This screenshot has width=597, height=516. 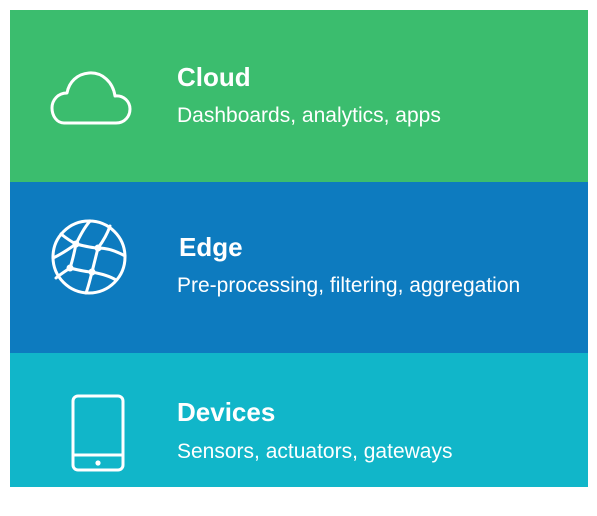 I want to click on layer-title: Edge, so click(x=211, y=247).